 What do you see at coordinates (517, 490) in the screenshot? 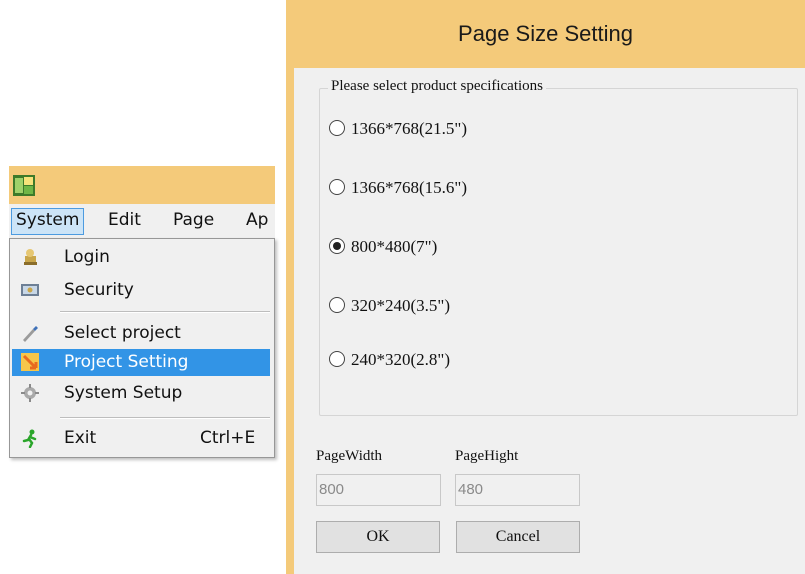
I see `page-height-field: 480` at bounding box center [517, 490].